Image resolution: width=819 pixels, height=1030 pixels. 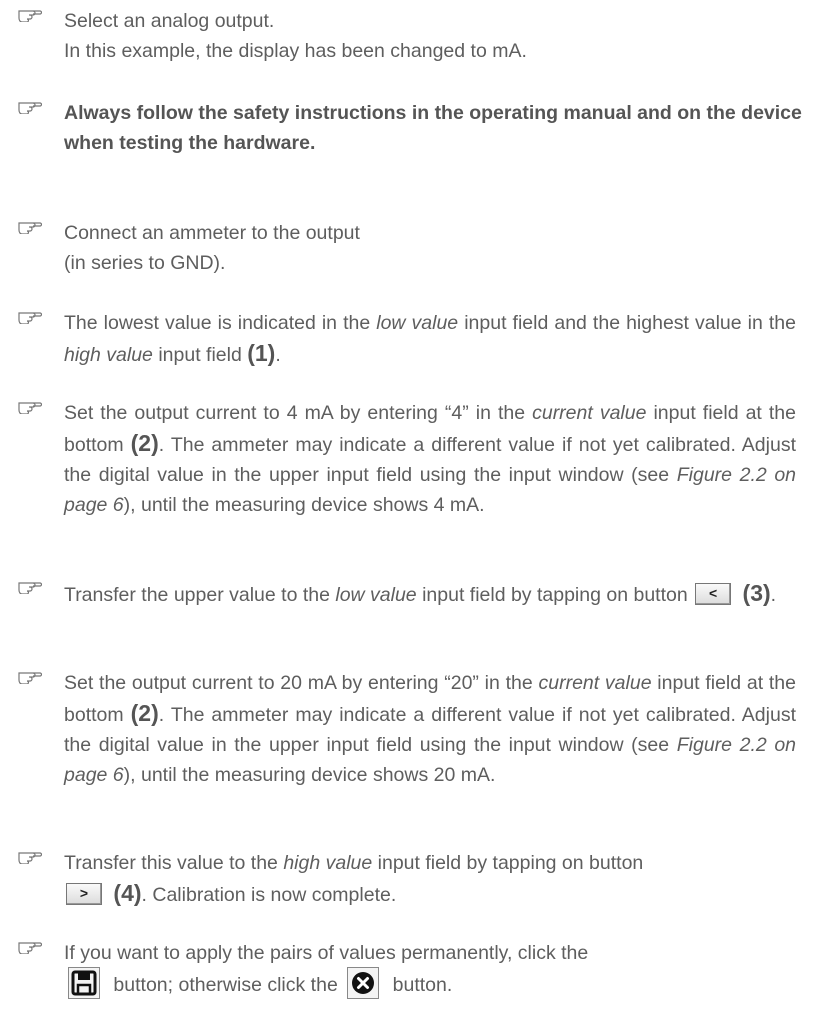 I want to click on save-icon, so click(x=84, y=983).